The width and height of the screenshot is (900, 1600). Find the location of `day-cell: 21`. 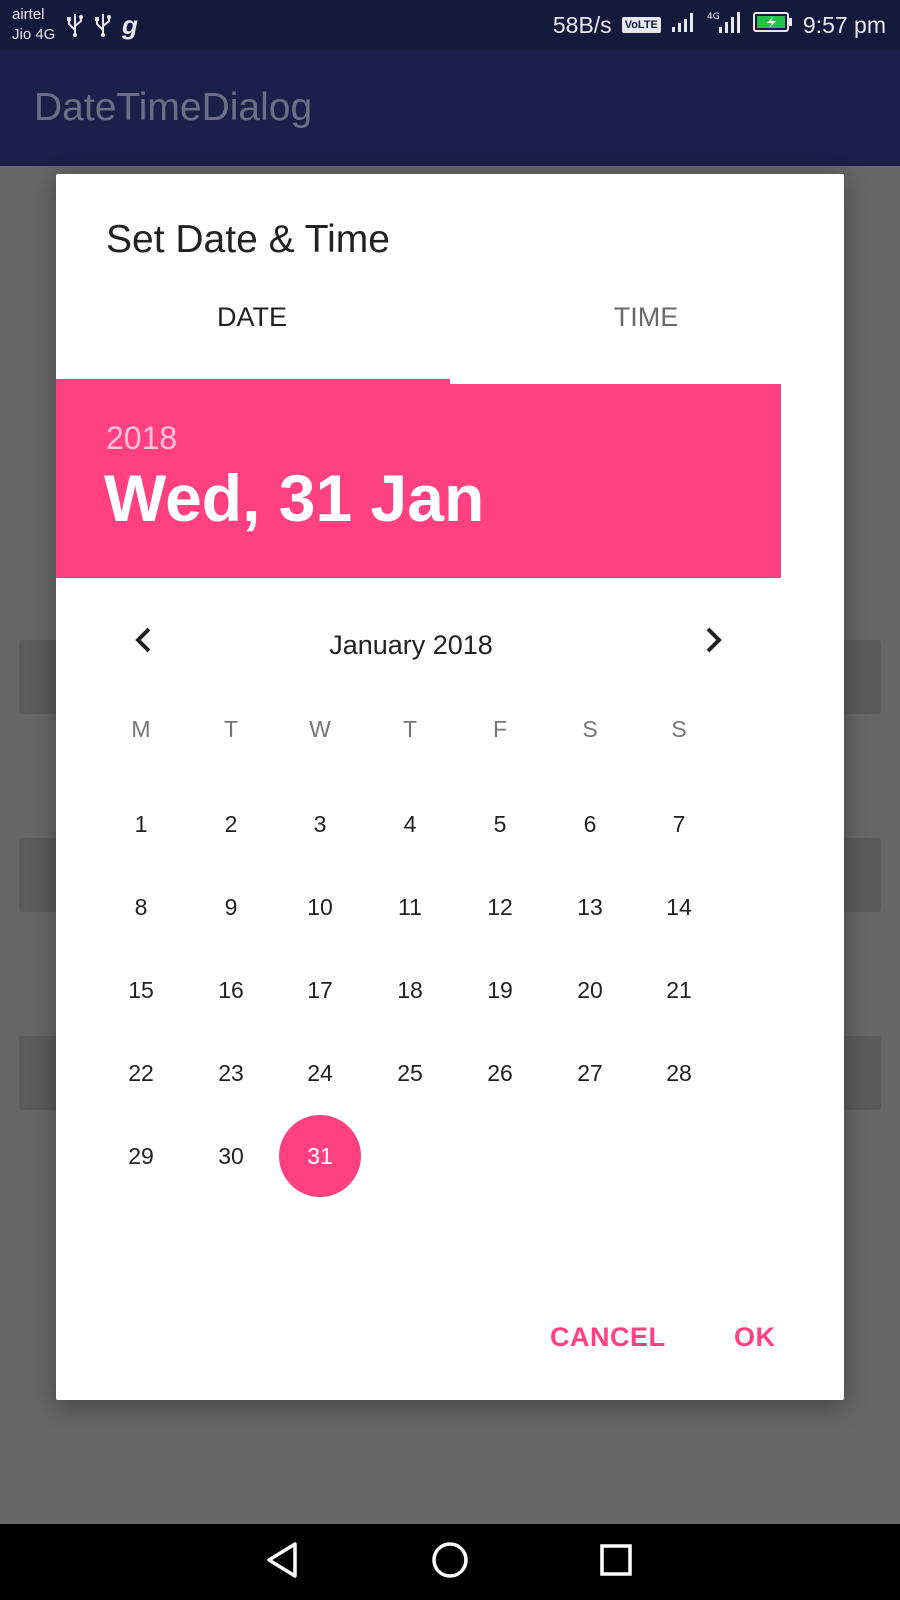

day-cell: 21 is located at coordinates (679, 990).